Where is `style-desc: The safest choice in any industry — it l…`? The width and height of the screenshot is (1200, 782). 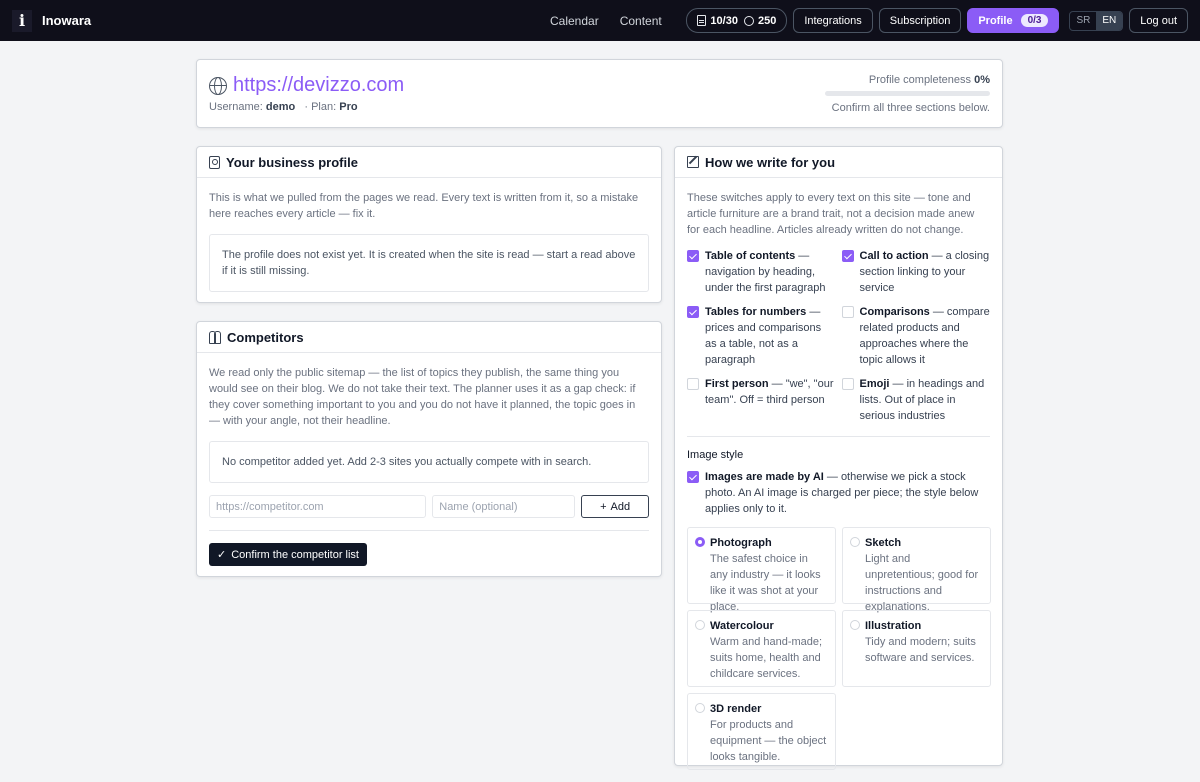 style-desc: The safest choice in any industry — it l… is located at coordinates (765, 583).